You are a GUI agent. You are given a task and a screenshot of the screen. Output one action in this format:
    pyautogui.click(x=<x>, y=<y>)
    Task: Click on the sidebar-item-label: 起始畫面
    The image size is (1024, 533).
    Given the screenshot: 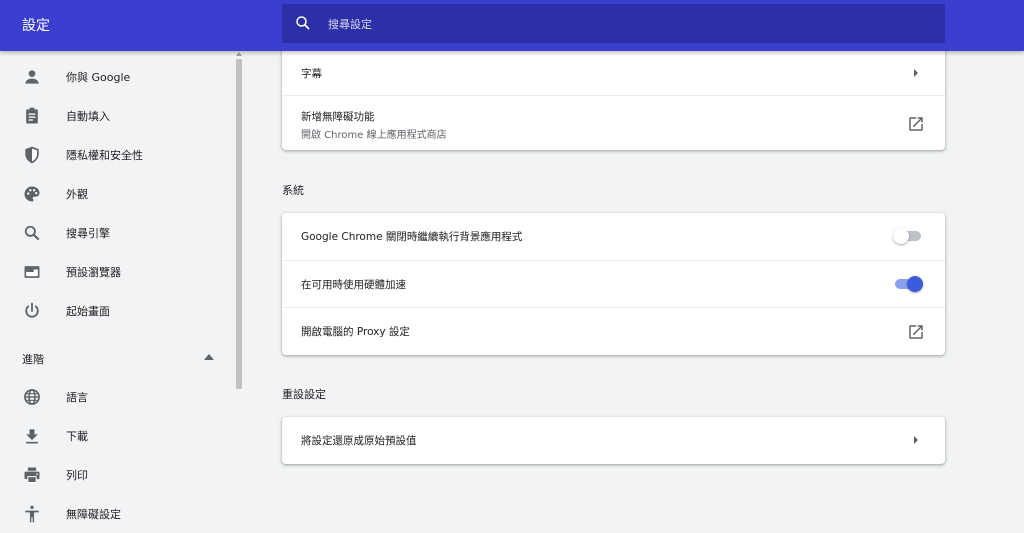 What is the action you would take?
    pyautogui.click(x=88, y=311)
    